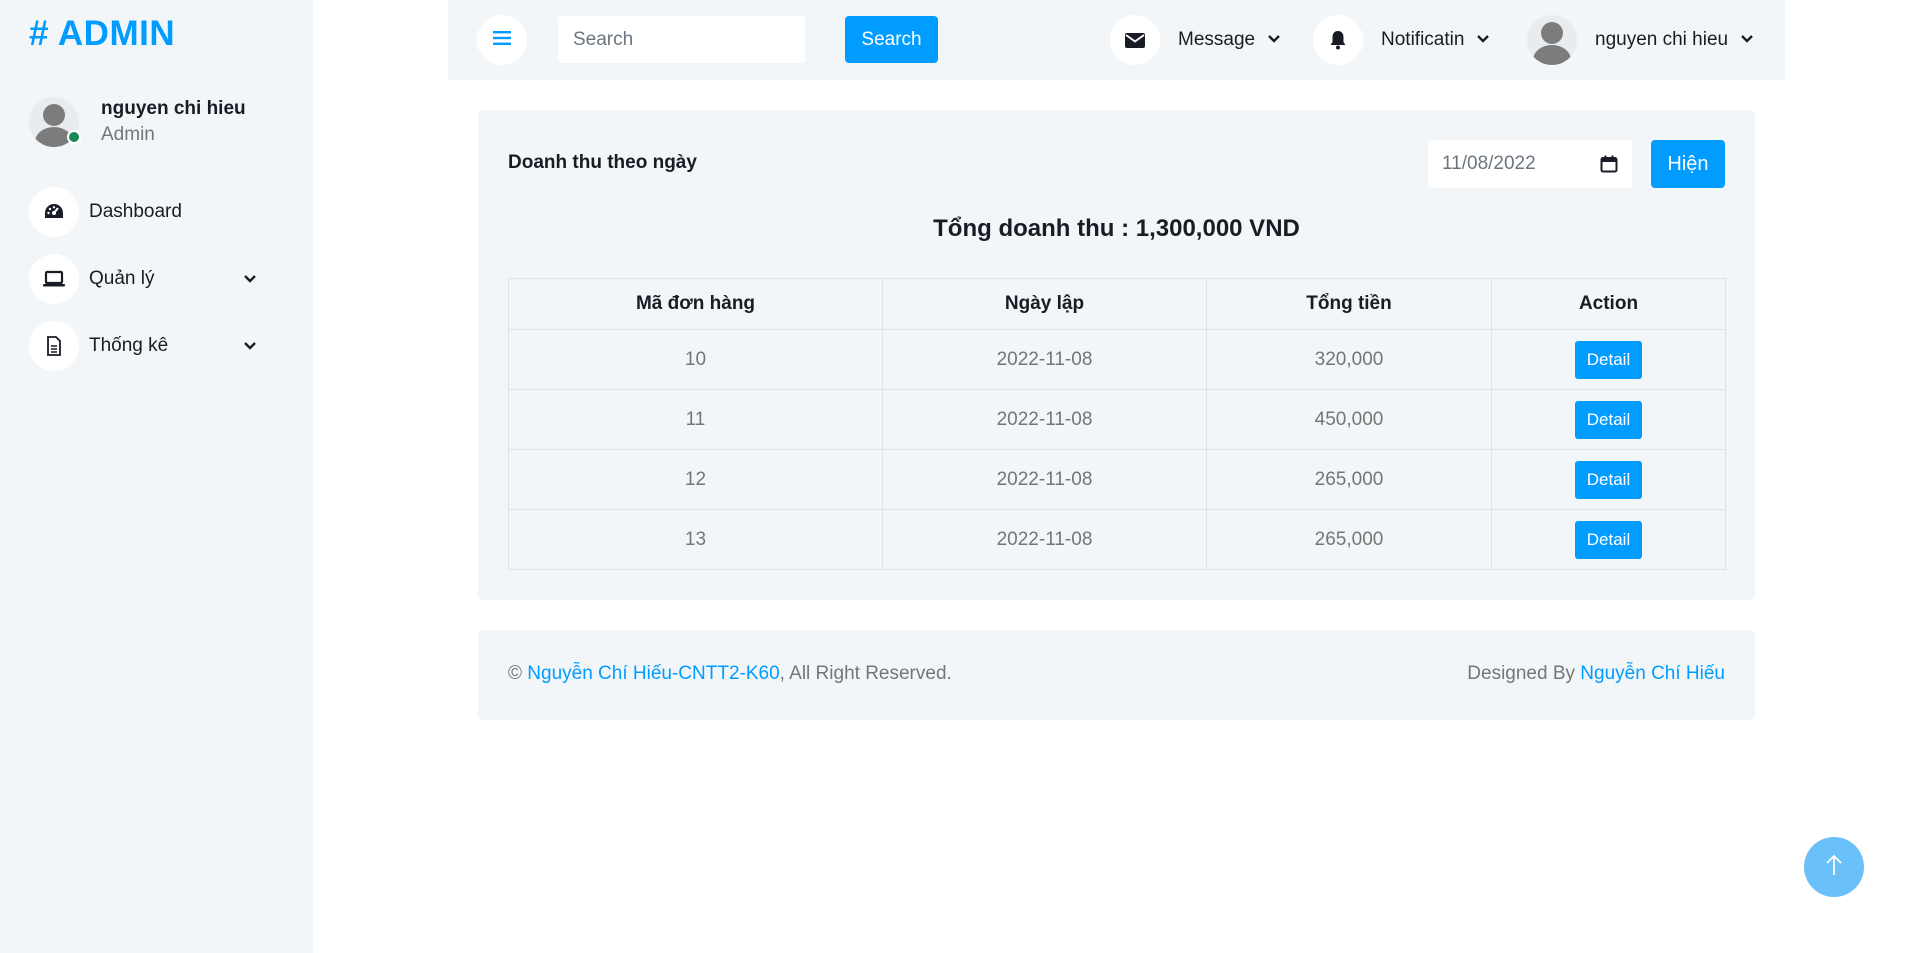 This screenshot has height=953, width=1920. Describe the element at coordinates (102, 34) in the screenshot. I see `brand-logo: # ADMIN` at that location.